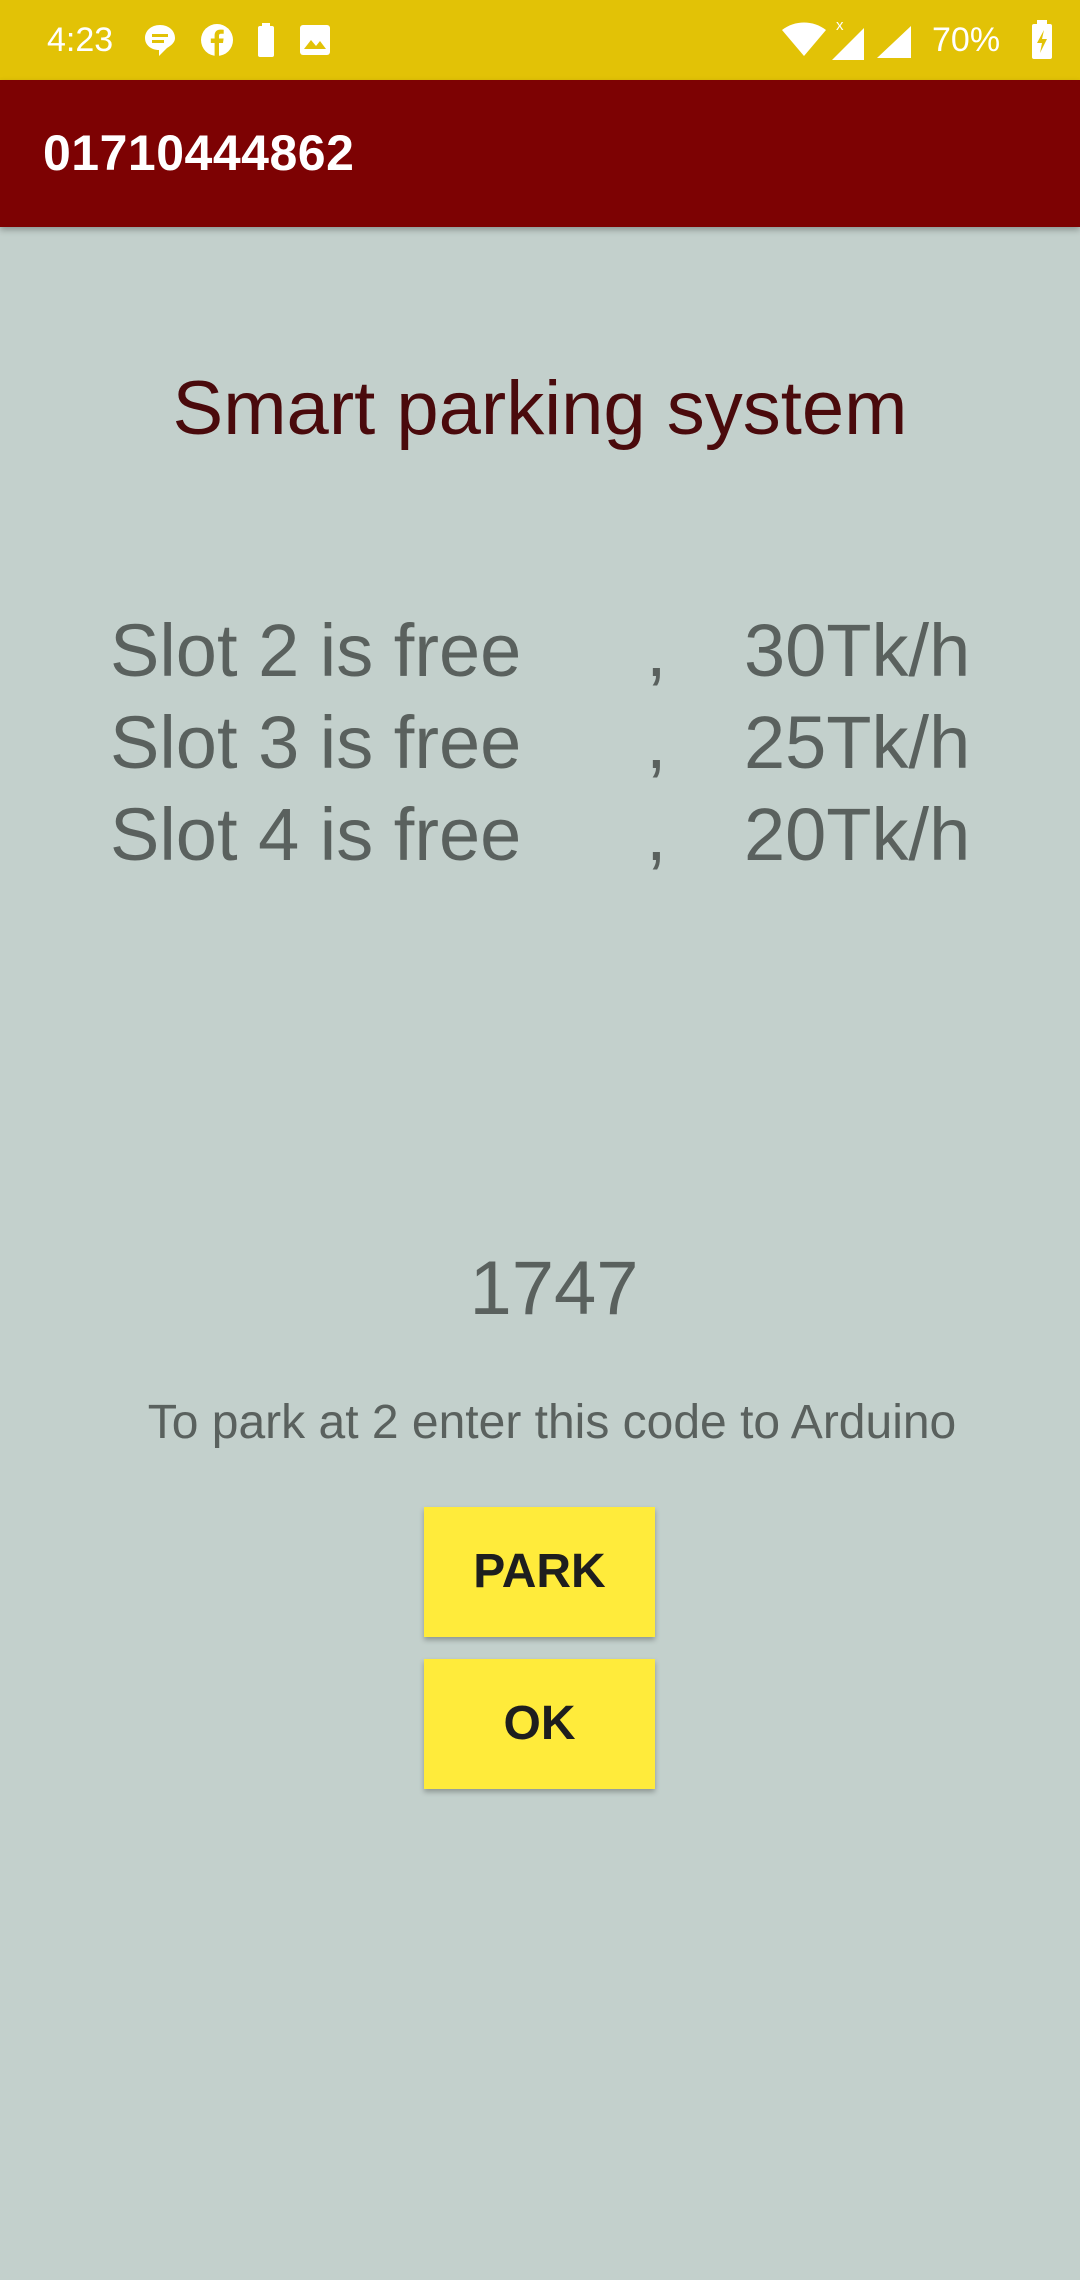  What do you see at coordinates (554, 1288) in the screenshot?
I see `parking-code: 1747` at bounding box center [554, 1288].